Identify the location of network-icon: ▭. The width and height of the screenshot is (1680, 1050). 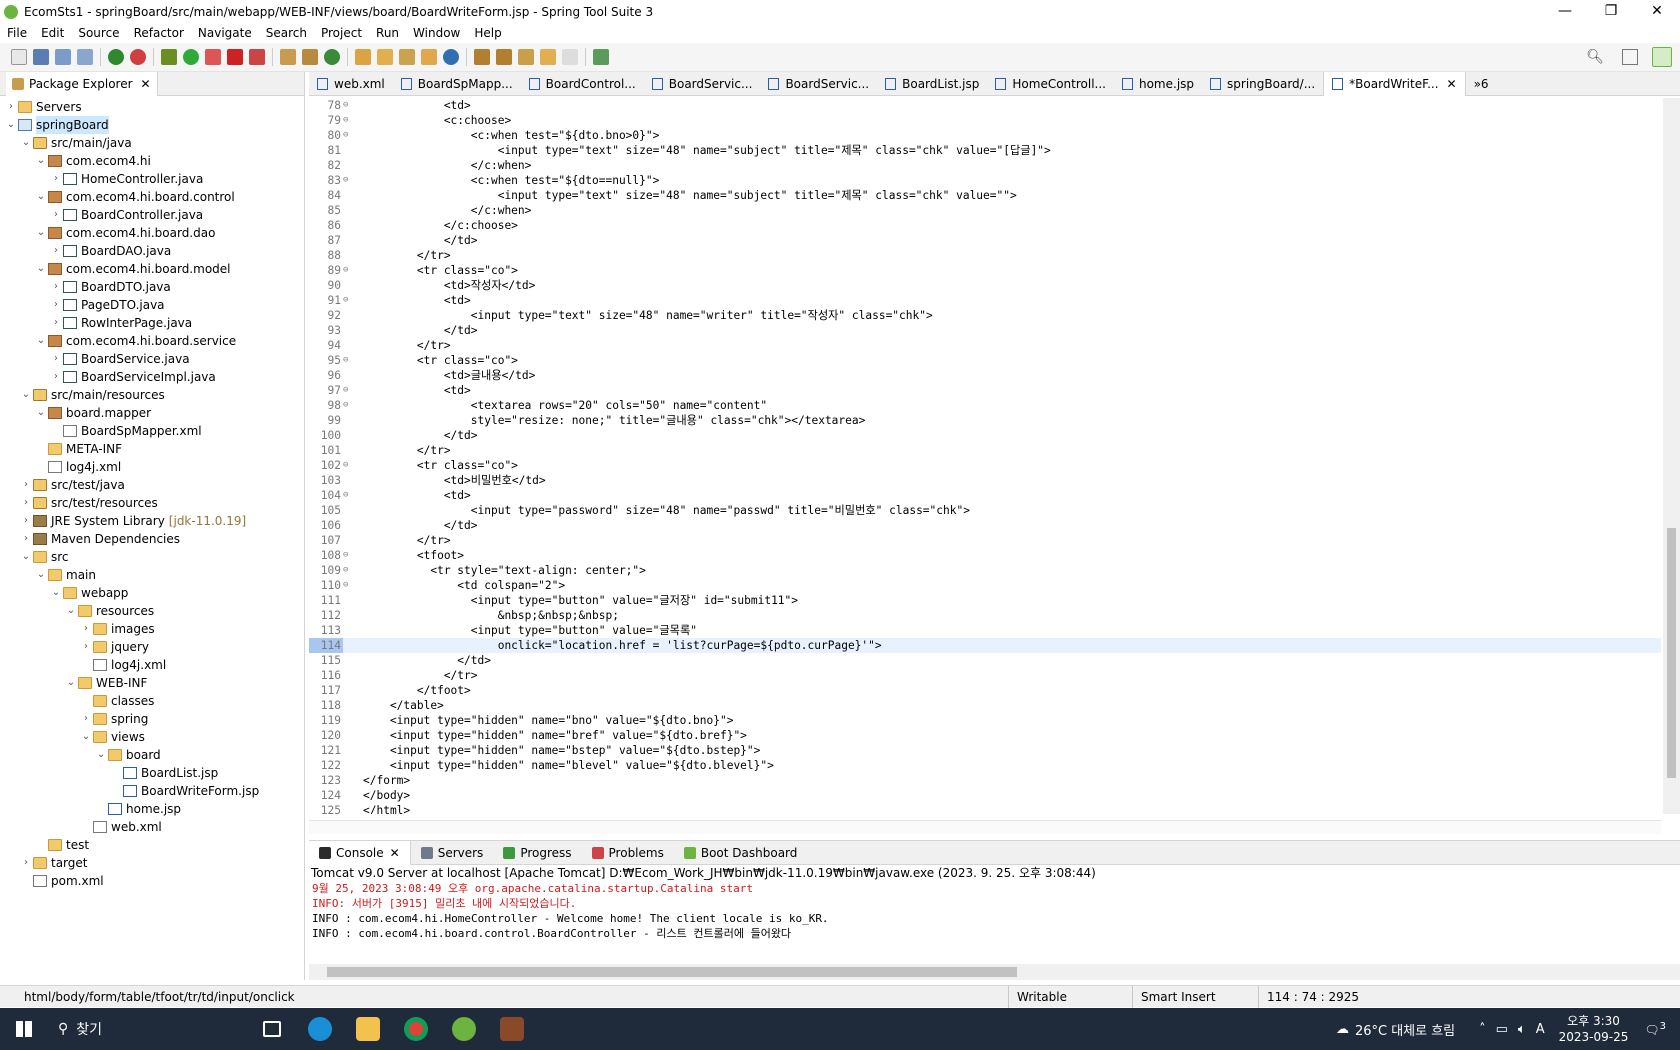
(1502, 1029).